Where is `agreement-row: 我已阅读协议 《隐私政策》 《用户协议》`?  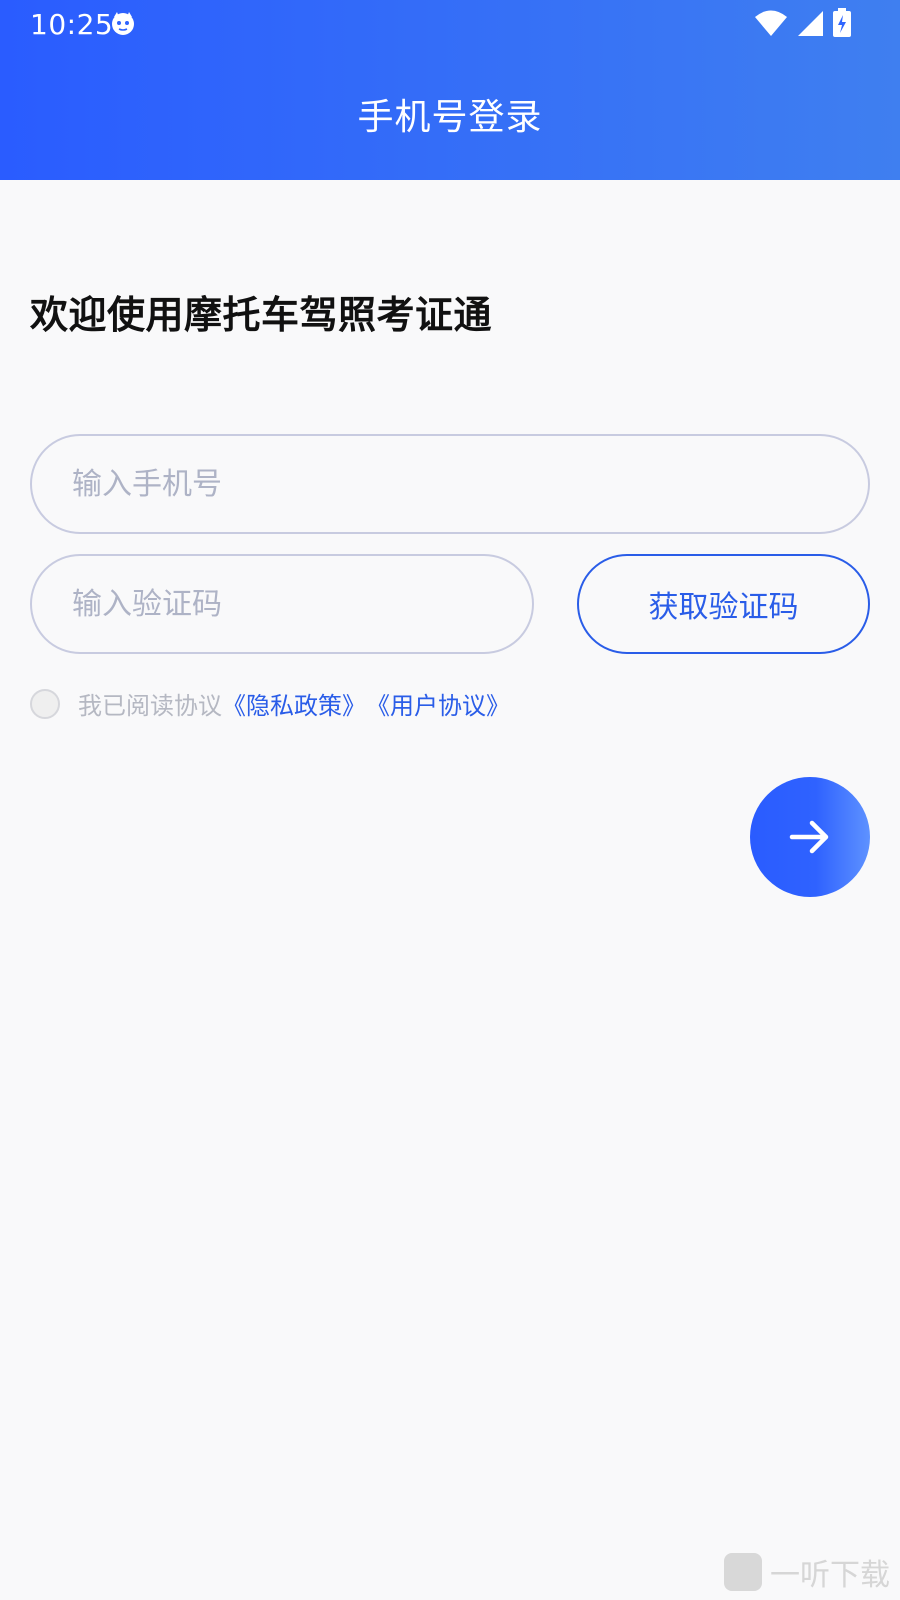 agreement-row: 我已阅读协议 《隐私政策》 《用户协议》 is located at coordinates (270, 703).